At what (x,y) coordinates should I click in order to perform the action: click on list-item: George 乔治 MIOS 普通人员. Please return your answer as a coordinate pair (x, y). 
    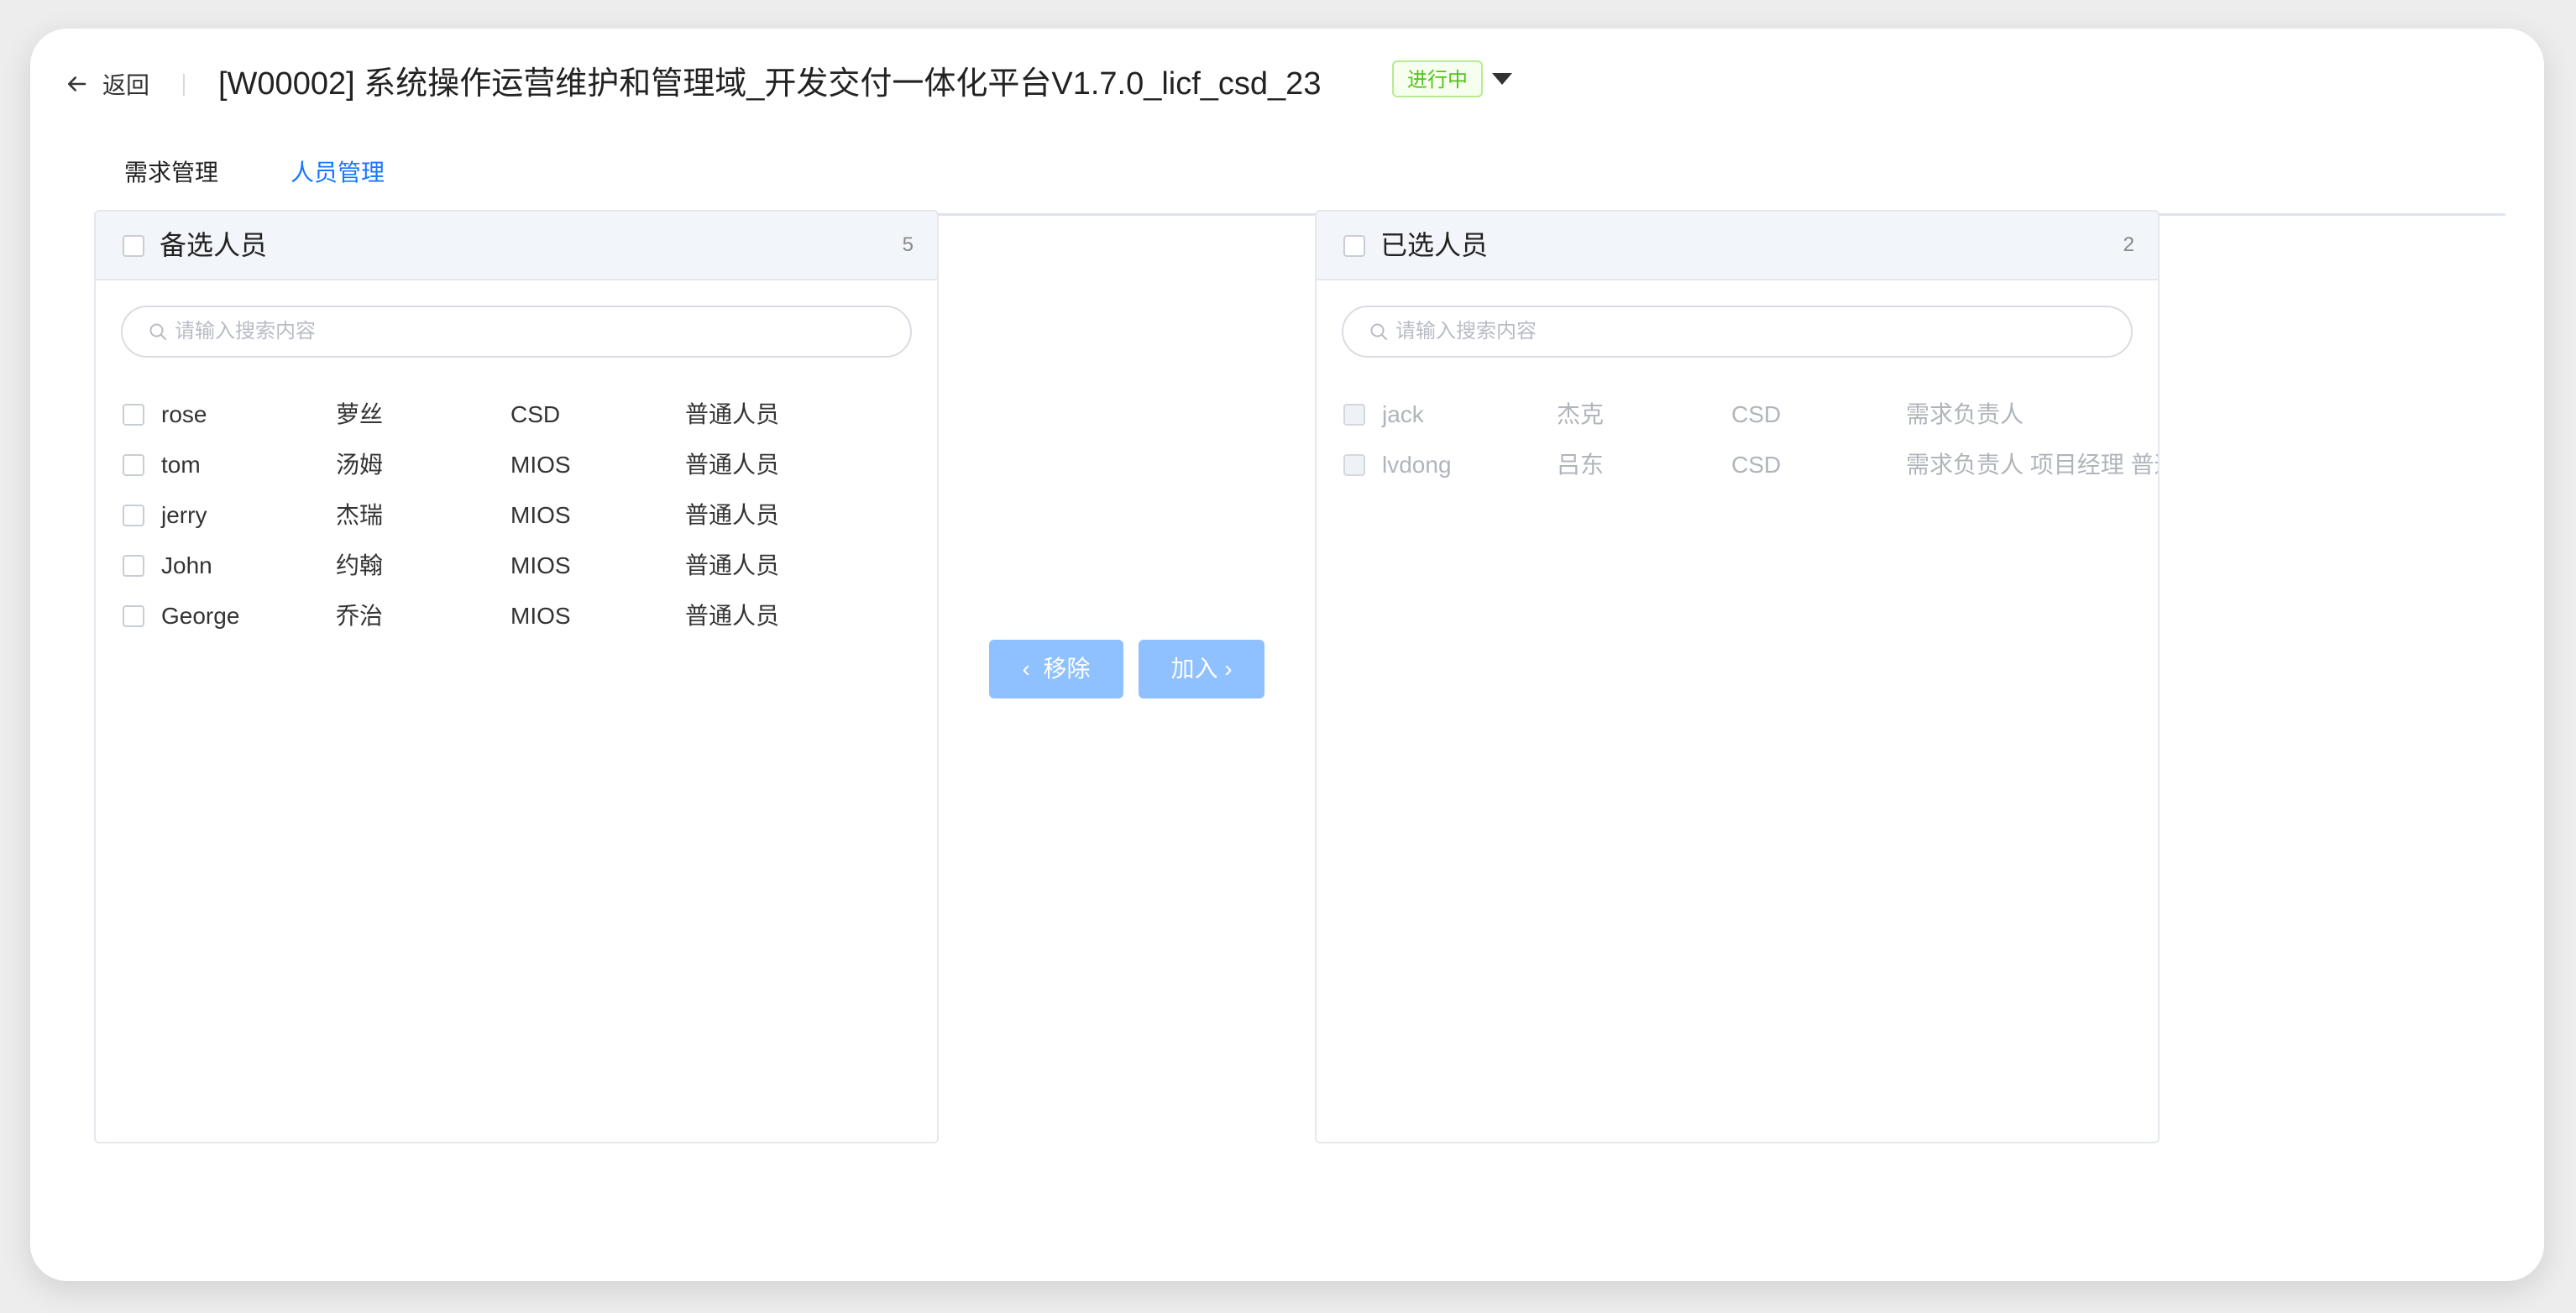
    Looking at the image, I should click on (516, 616).